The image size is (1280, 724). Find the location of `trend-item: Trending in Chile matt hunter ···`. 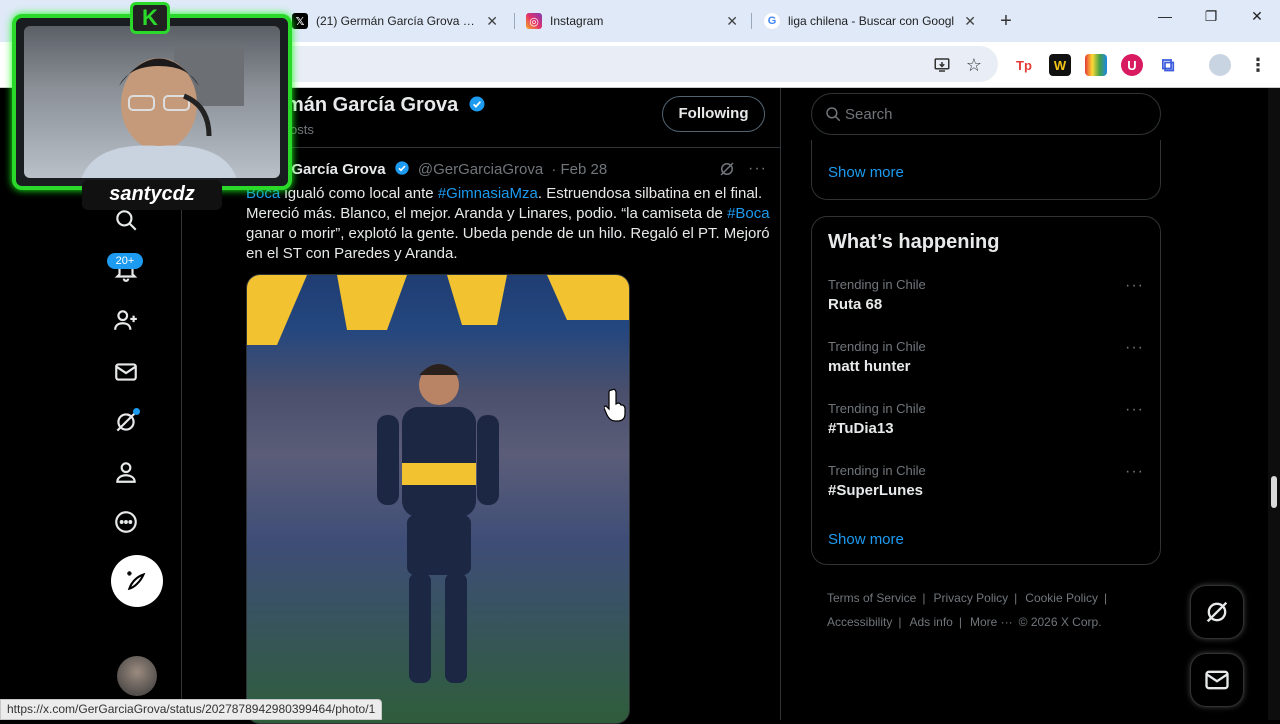

trend-item: Trending in Chile matt hunter ··· is located at coordinates (987, 362).